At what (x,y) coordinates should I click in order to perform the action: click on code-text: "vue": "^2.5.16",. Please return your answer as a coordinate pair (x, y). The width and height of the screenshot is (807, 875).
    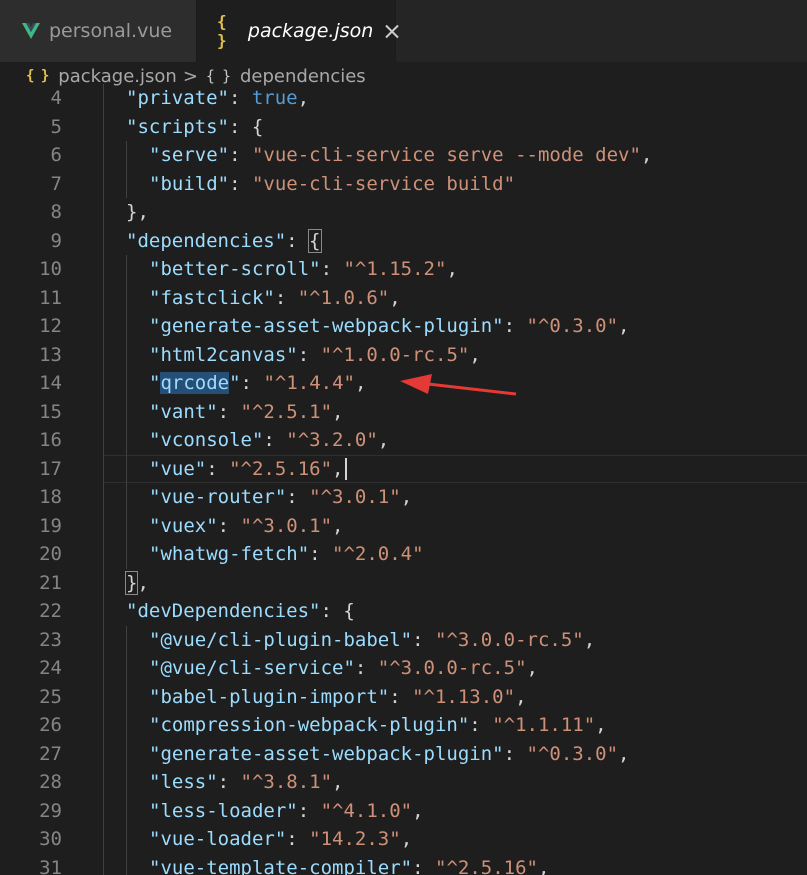
    Looking at the image, I should click on (248, 469).